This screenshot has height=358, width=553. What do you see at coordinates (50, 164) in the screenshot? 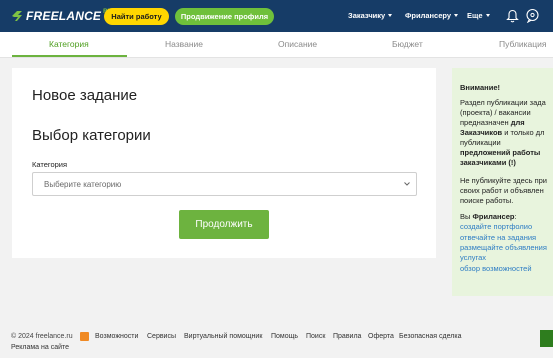
I see `category-label: Категория` at bounding box center [50, 164].